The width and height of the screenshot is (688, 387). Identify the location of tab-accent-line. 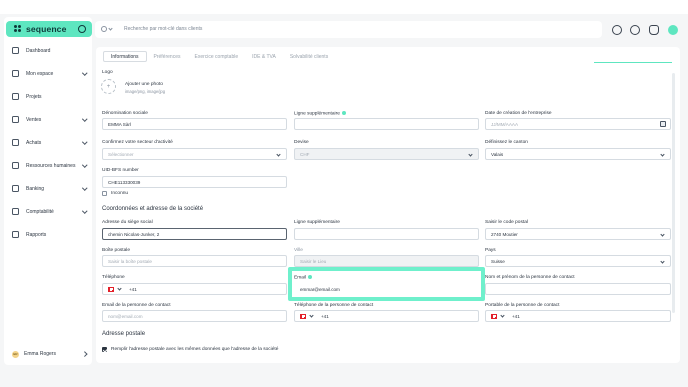
(633, 62).